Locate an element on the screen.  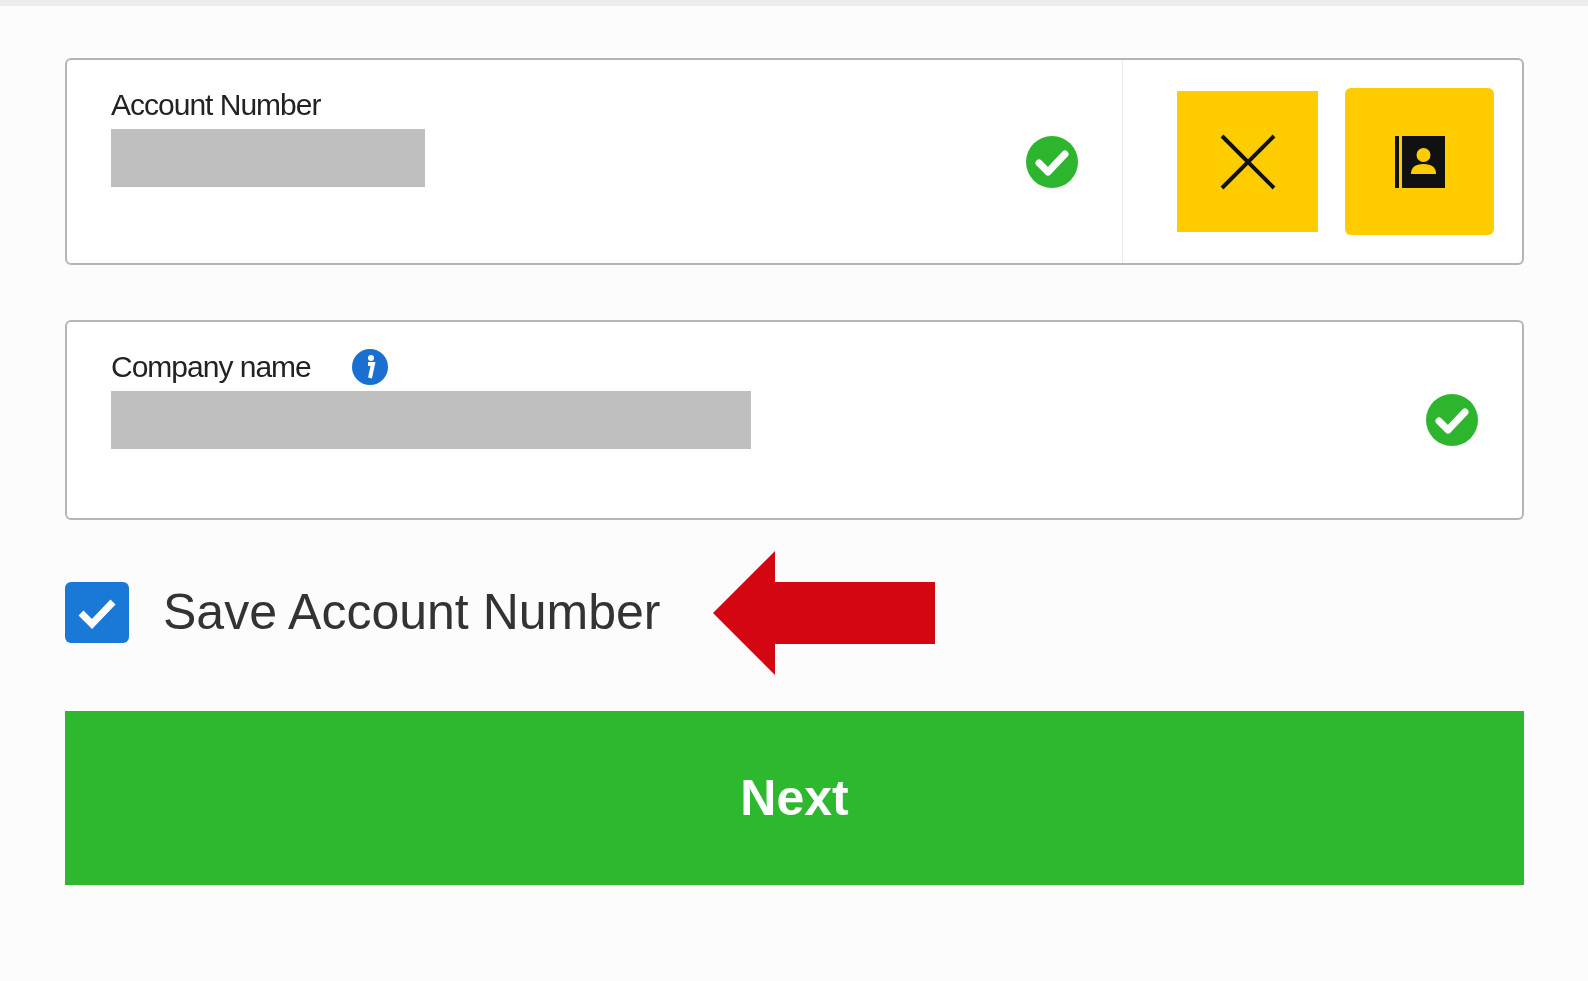
field-label: Company name is located at coordinates (211, 367).